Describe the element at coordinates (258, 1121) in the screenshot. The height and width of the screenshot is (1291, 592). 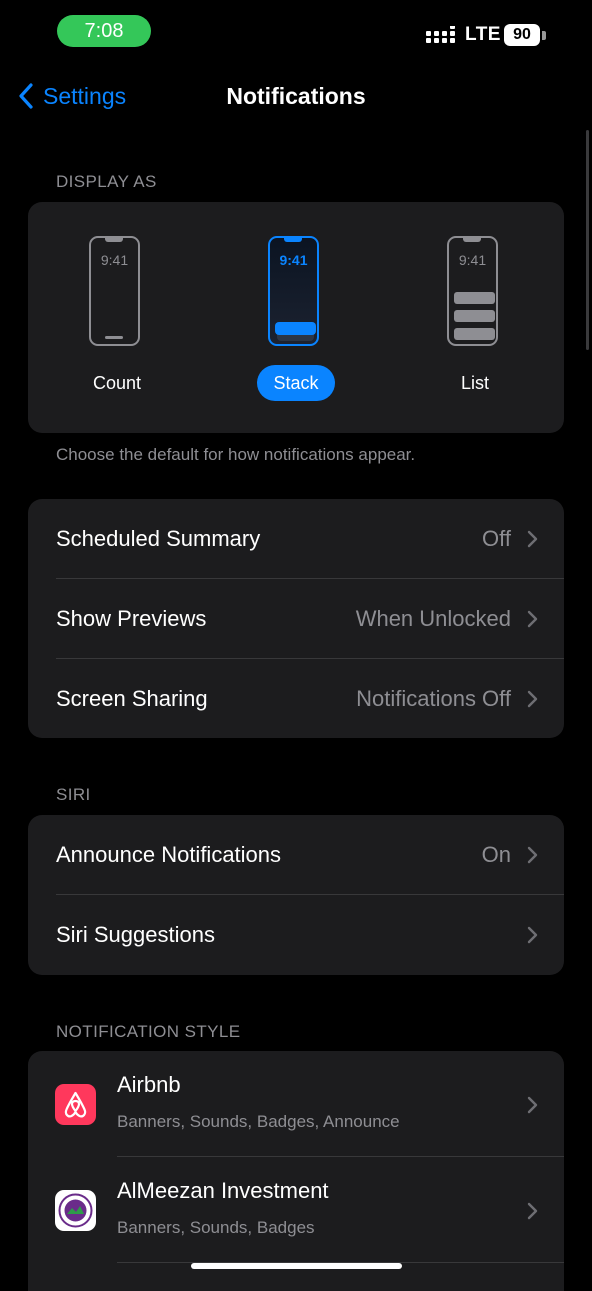
I see `app-detail: Banners, Sounds, Badges, Announce` at that location.